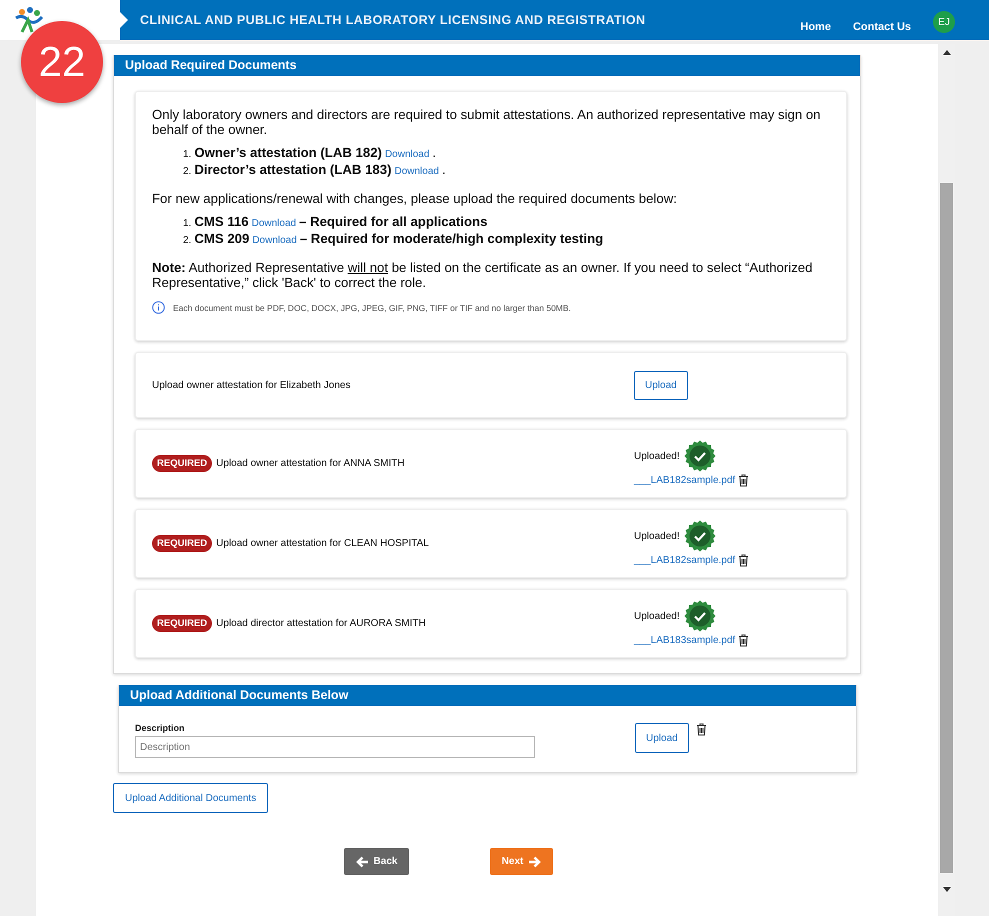  Describe the element at coordinates (487, 695) in the screenshot. I see `section-header: Upload Additional Documents Below` at that location.